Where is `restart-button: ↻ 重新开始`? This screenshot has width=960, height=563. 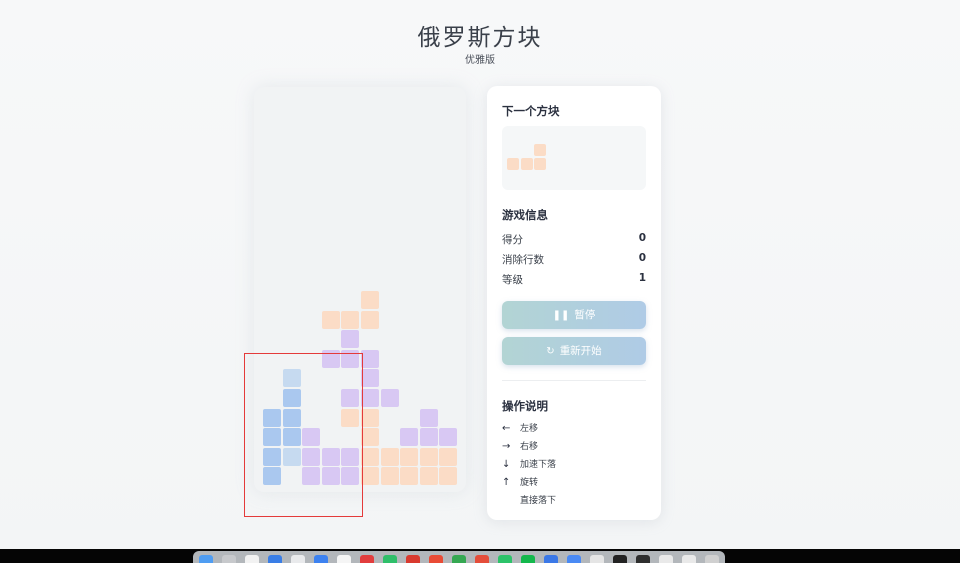
restart-button: ↻ 重新开始 is located at coordinates (574, 351).